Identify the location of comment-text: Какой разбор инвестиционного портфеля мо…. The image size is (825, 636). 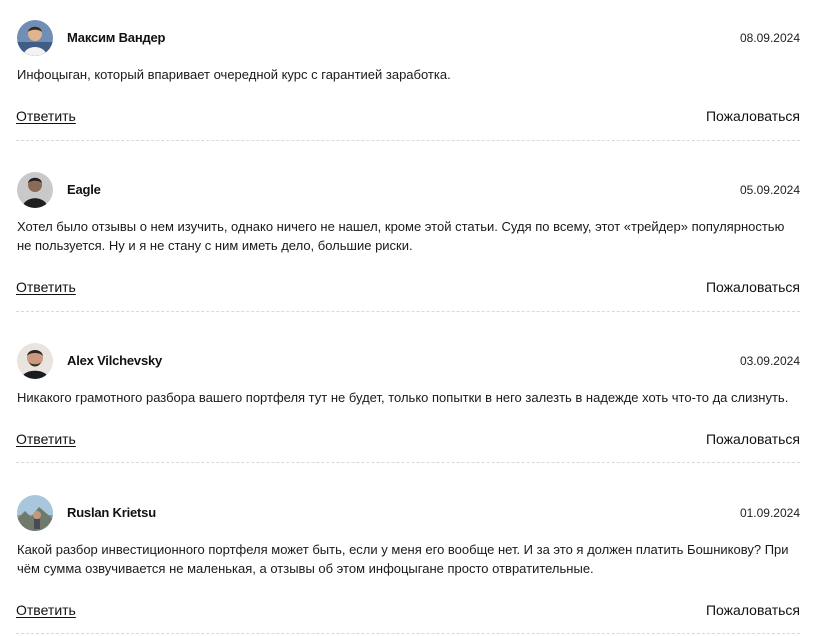
(403, 559).